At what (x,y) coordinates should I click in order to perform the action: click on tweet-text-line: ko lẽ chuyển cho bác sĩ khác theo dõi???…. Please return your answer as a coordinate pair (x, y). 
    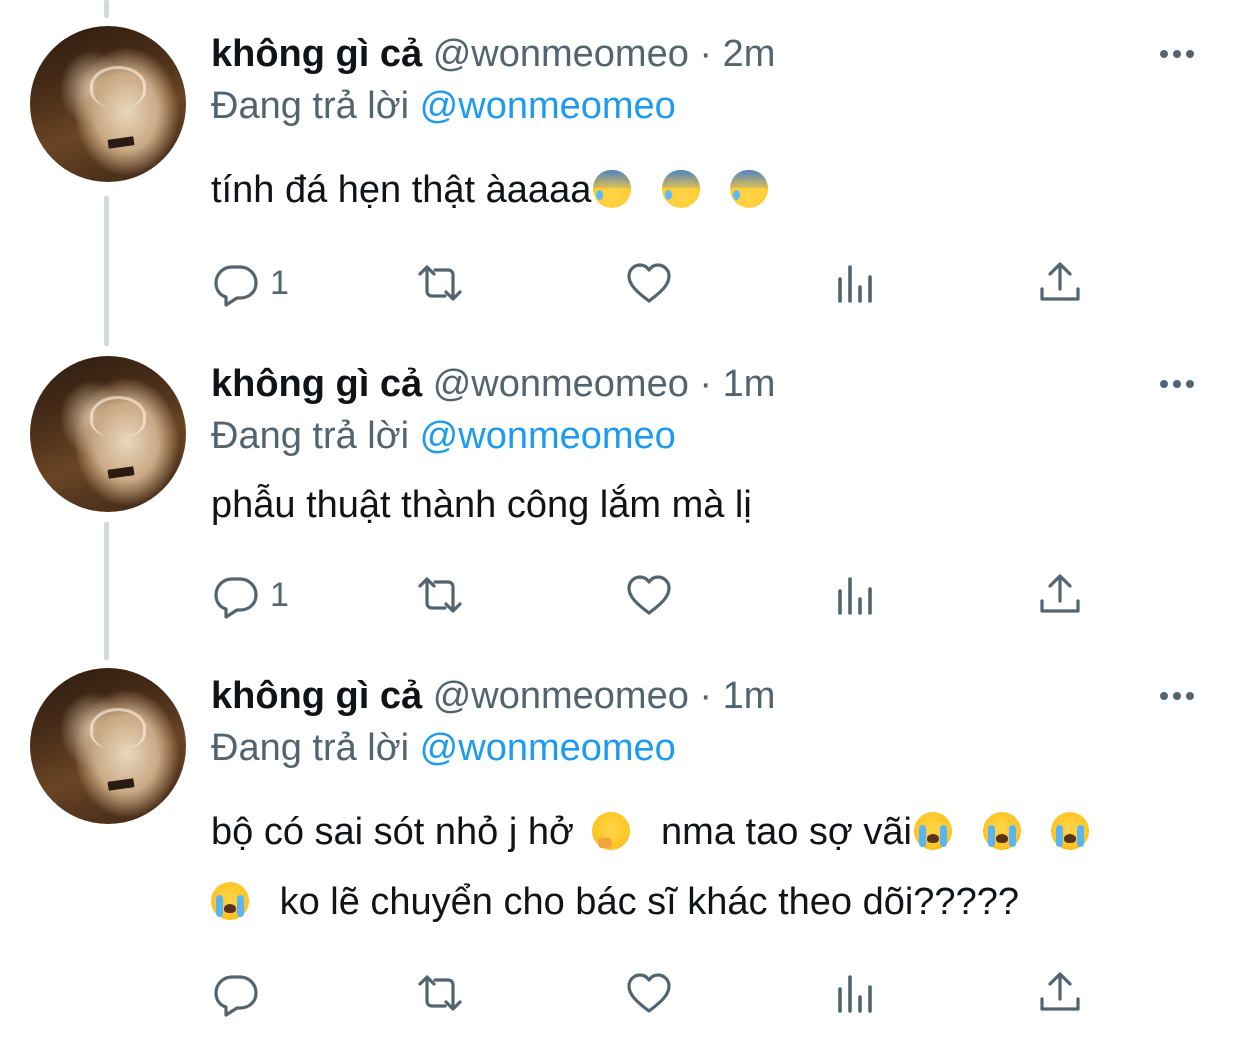
    Looking at the image, I should click on (649, 902).